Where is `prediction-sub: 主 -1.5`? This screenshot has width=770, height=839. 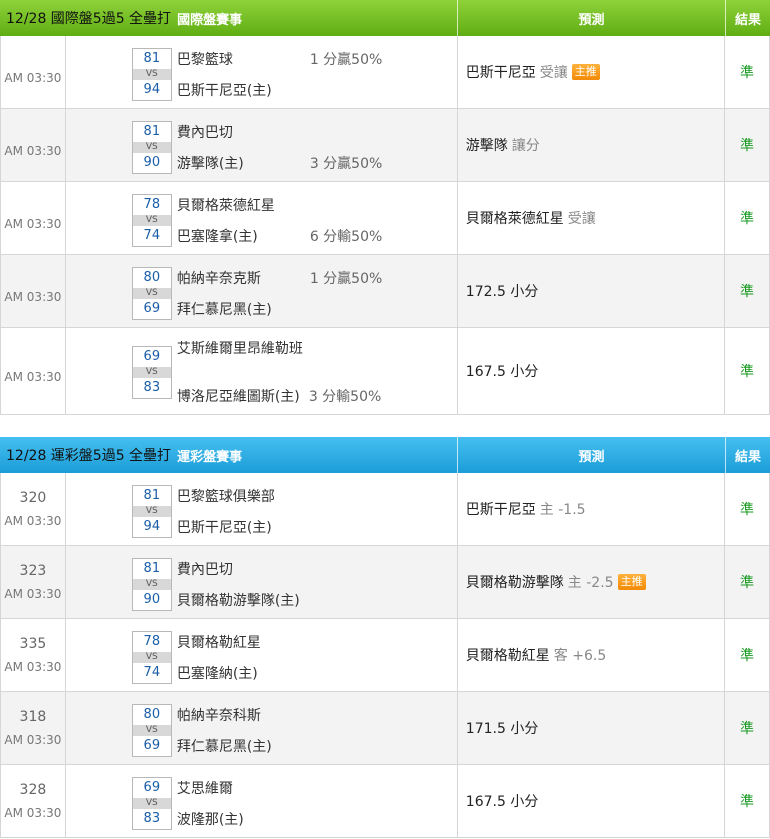
prediction-sub: 主 -1.5 is located at coordinates (562, 510).